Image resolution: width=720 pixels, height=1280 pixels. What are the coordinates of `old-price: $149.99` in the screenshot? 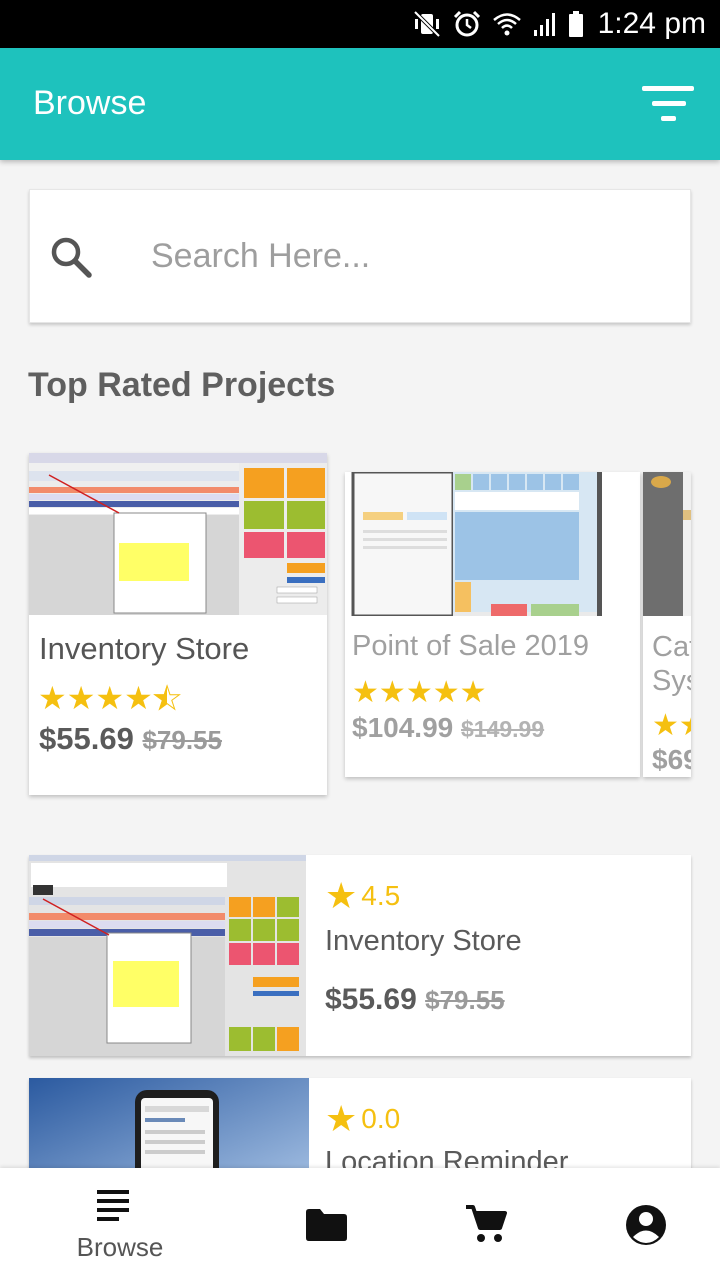 It's located at (503, 729).